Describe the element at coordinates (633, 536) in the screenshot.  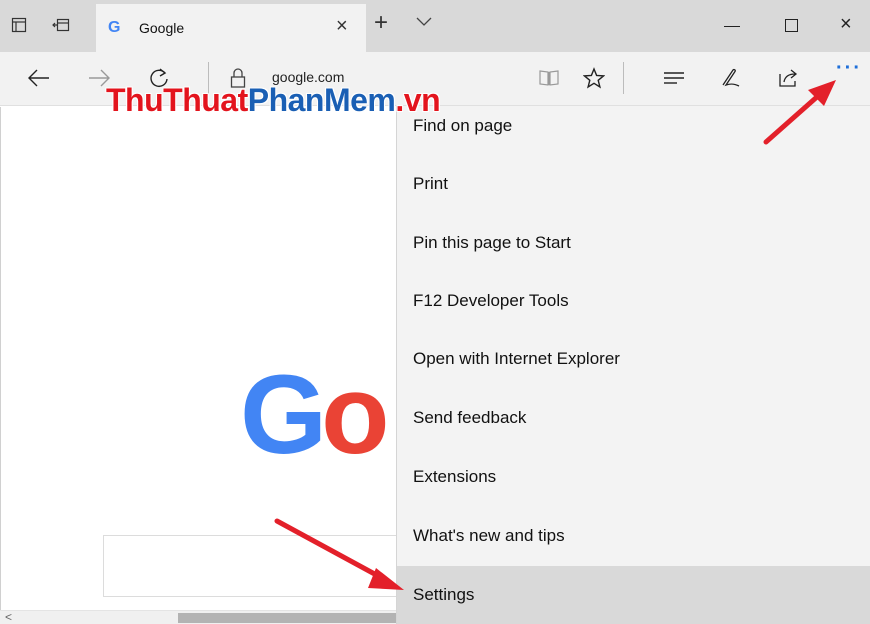
I see `menu-item-whats-new: What's new and tips` at that location.